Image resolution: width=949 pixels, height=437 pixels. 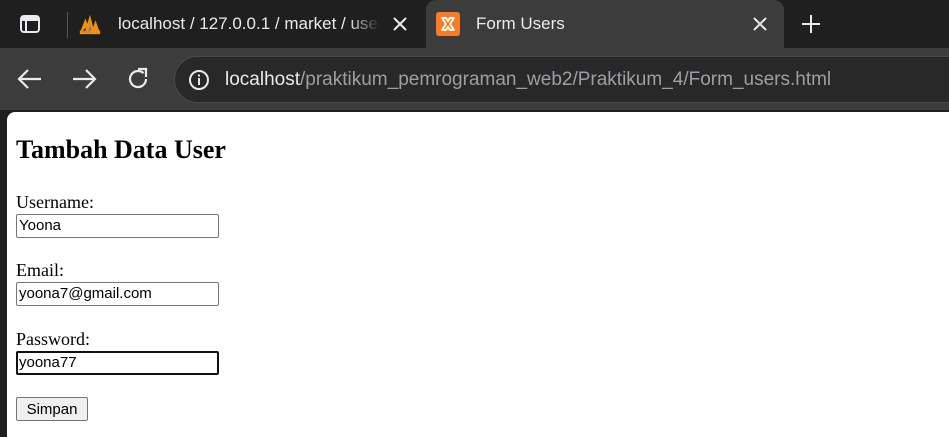 I want to click on forward-arrow-icon, so click(x=84, y=79).